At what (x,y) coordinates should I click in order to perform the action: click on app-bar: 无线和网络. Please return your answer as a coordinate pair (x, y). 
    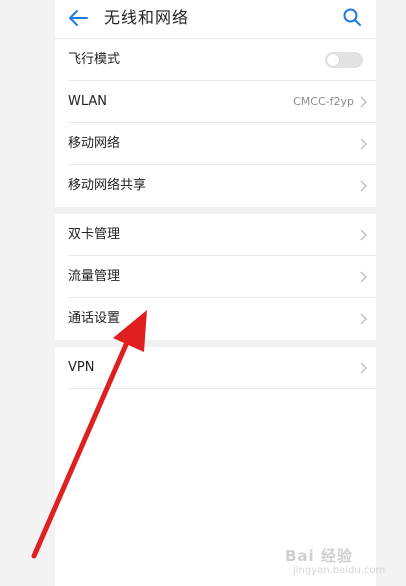
    Looking at the image, I should click on (215, 19).